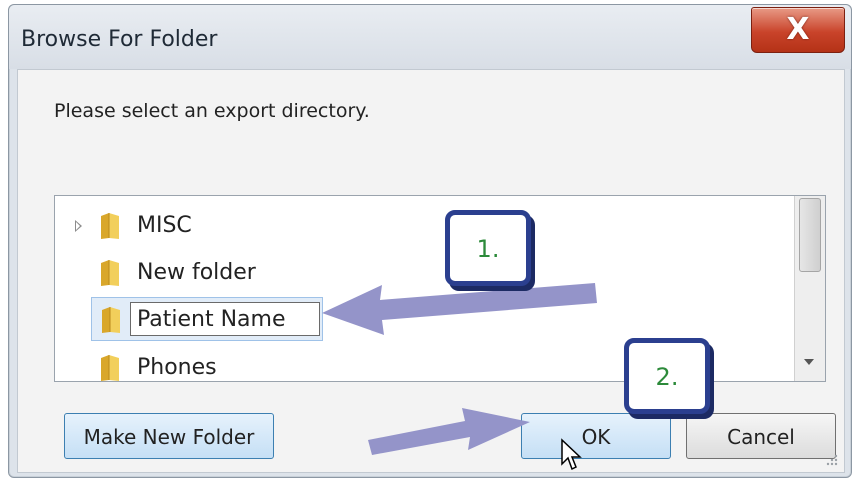 Image resolution: width=856 pixels, height=482 pixels. I want to click on step-1-label: 1., so click(488, 249).